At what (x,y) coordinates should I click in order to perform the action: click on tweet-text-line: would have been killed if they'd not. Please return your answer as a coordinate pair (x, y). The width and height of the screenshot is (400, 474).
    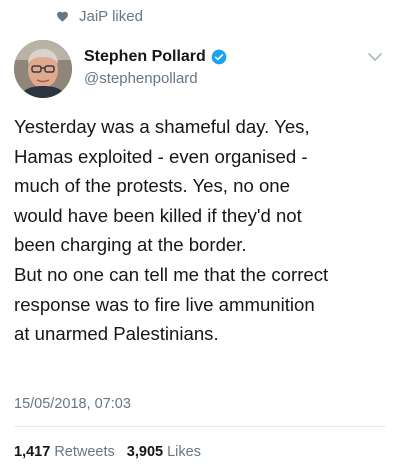
    Looking at the image, I should click on (158, 215).